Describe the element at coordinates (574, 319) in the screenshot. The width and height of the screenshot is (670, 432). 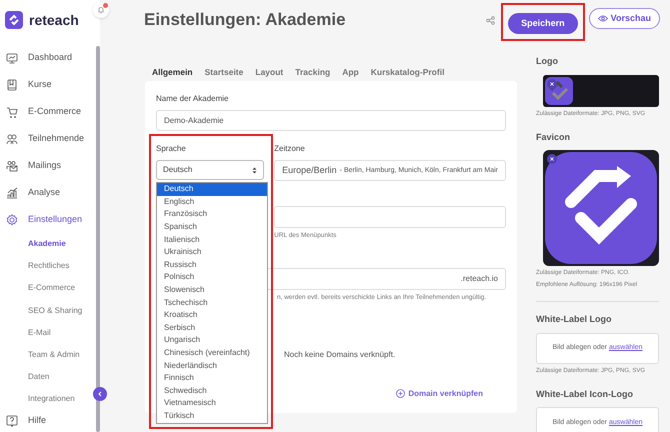
I see `section-title: White-Label Logo` at that location.